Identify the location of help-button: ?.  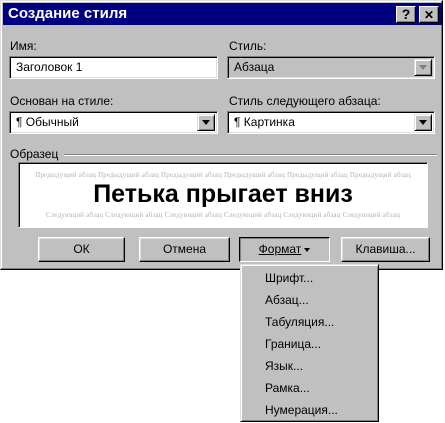
(406, 14).